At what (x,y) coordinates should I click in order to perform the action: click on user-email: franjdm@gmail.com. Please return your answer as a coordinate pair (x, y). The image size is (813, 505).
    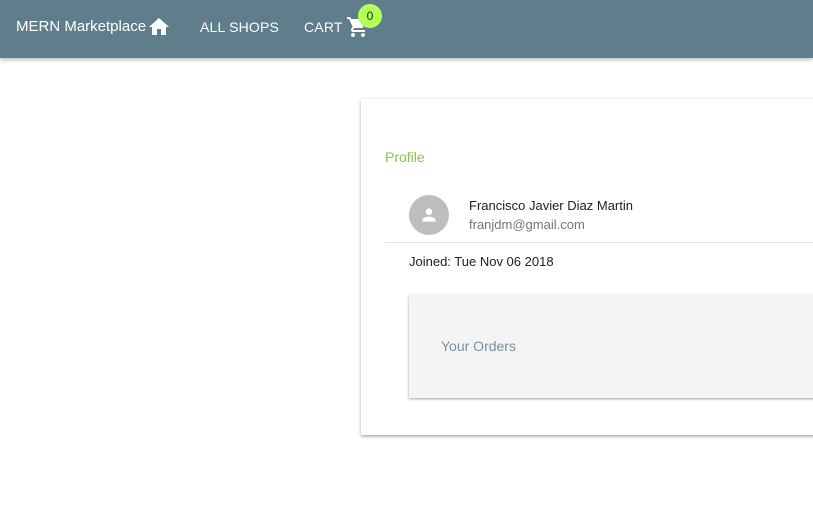
    Looking at the image, I should click on (527, 224).